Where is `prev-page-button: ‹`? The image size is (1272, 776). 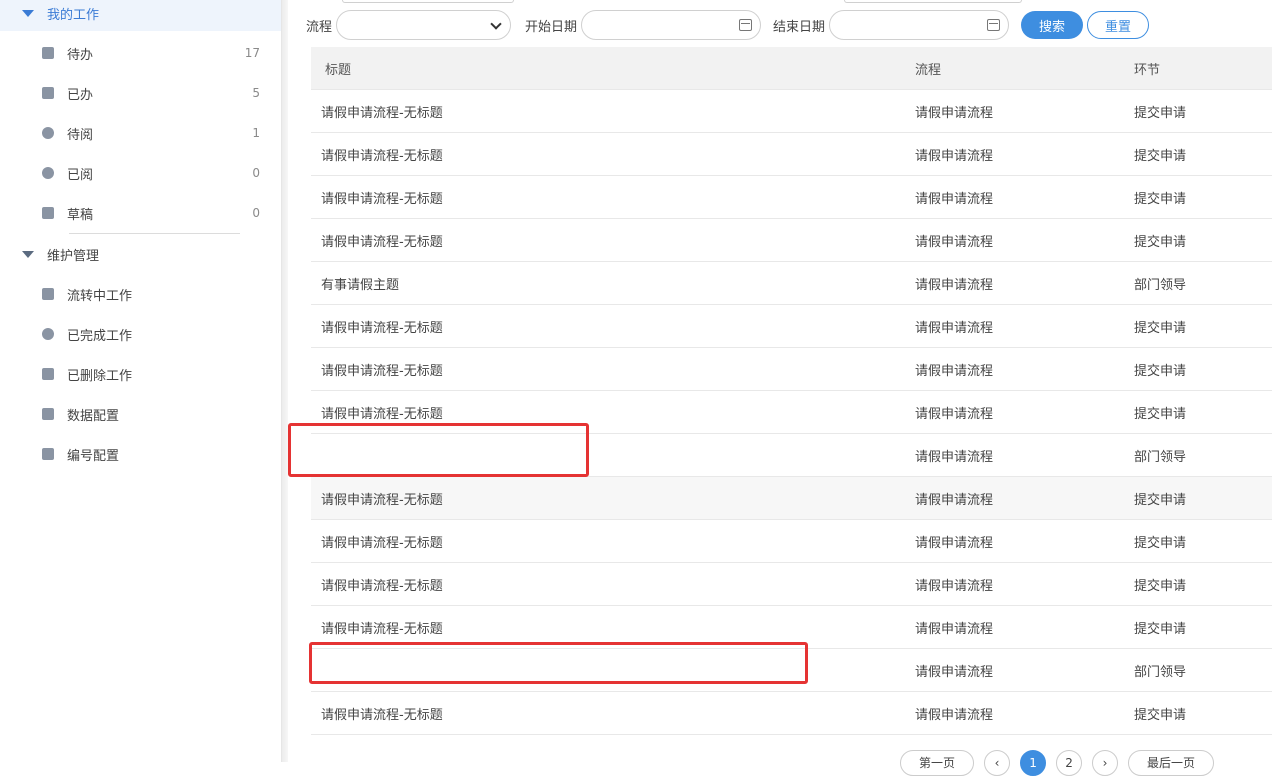 prev-page-button: ‹ is located at coordinates (997, 763).